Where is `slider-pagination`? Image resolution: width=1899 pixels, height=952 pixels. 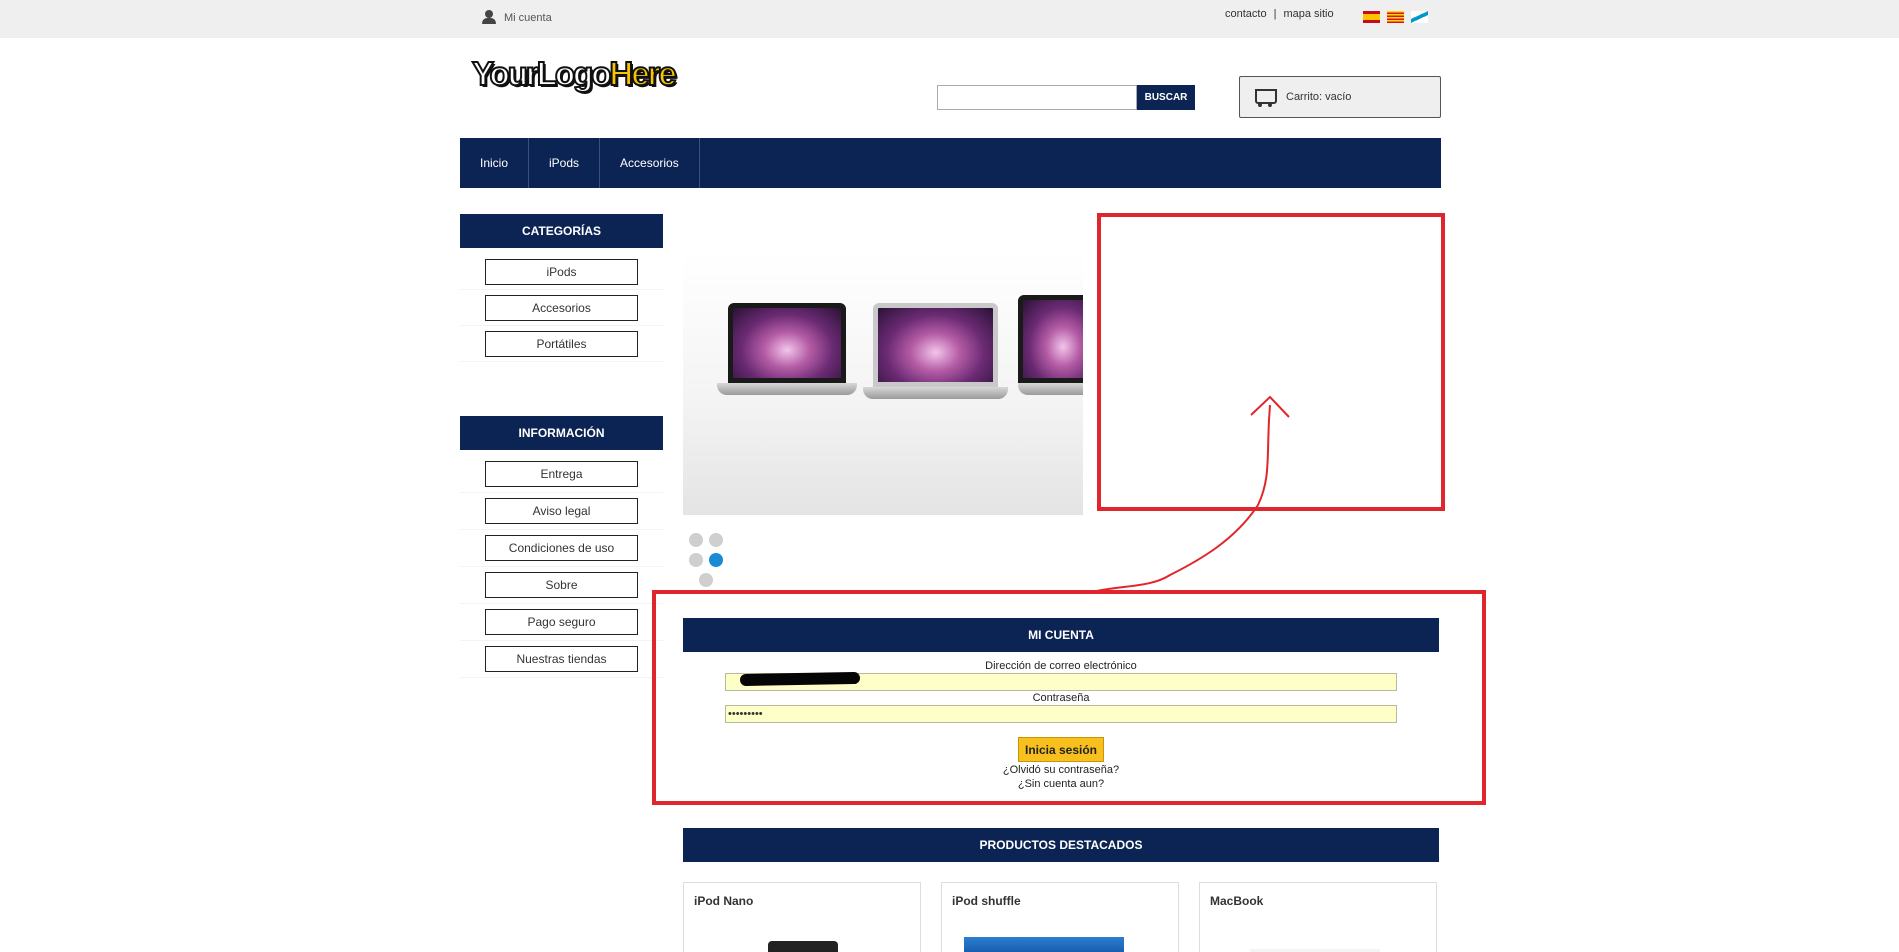
slider-pagination is located at coordinates (709, 559).